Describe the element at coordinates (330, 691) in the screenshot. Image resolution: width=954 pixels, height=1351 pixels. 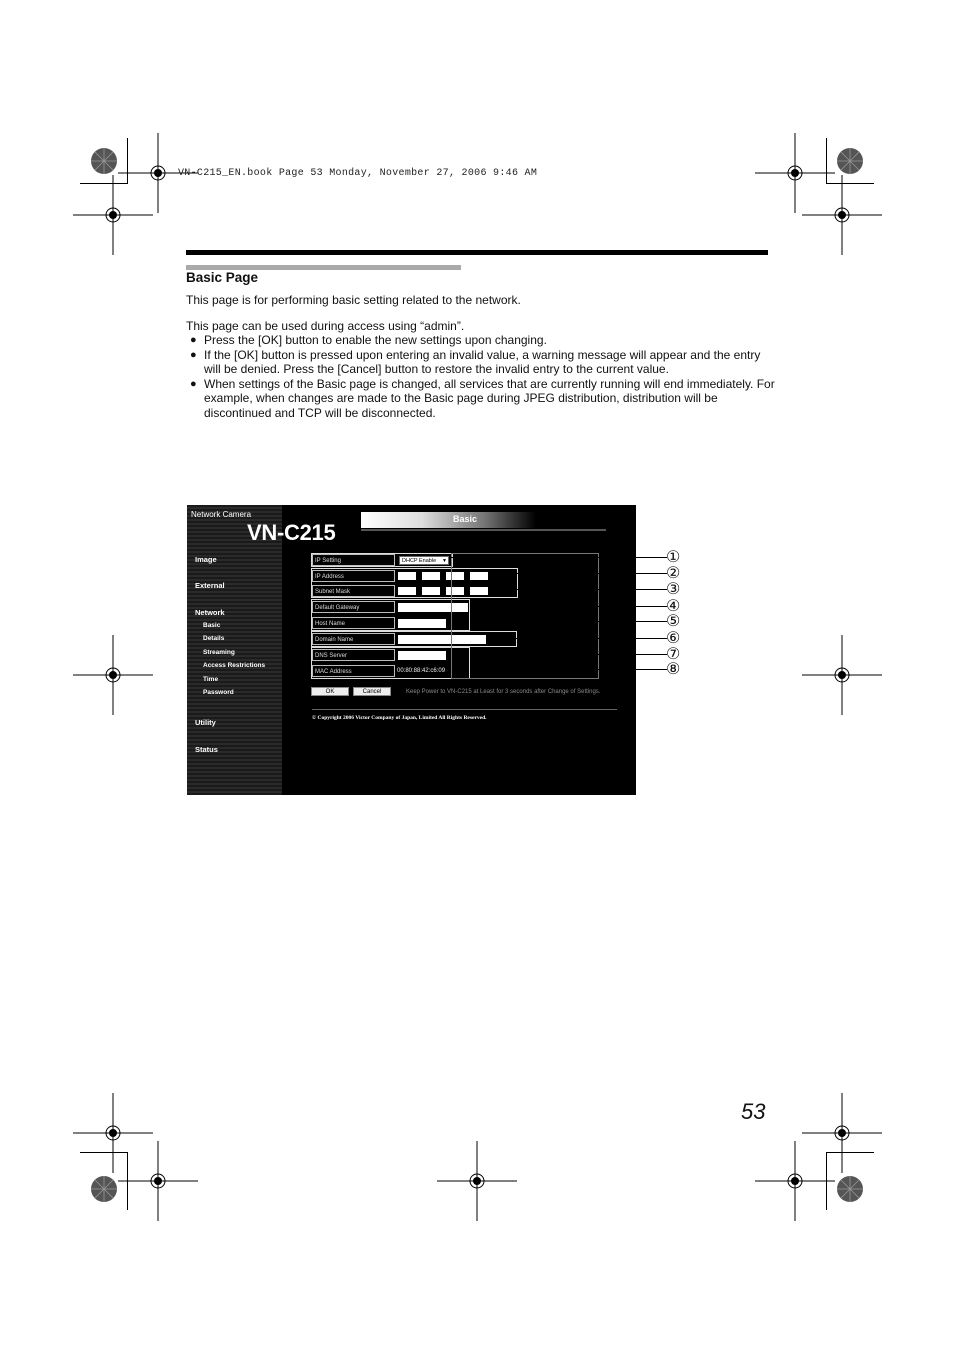
I see `ok-button: OK` at that location.